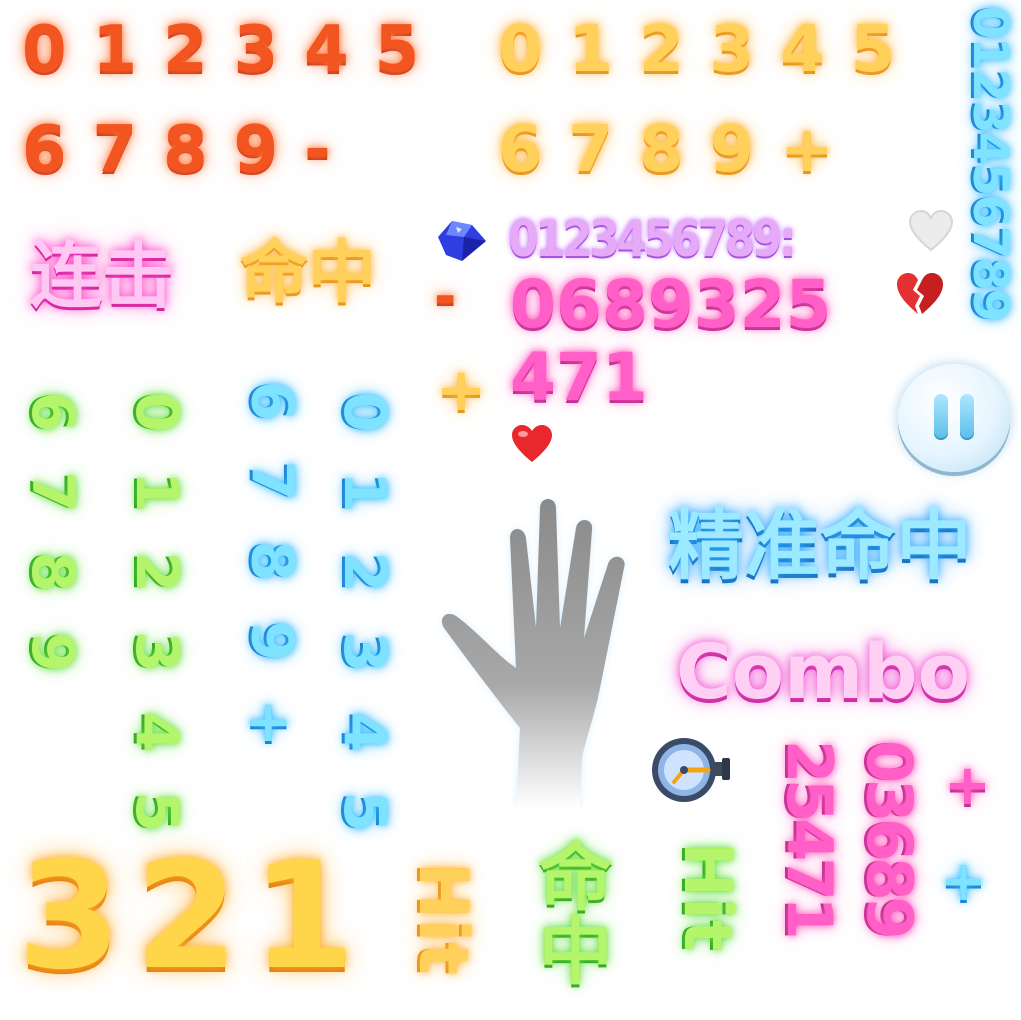  Describe the element at coordinates (268, 721) in the screenshot. I see `blue-plus: +` at that location.